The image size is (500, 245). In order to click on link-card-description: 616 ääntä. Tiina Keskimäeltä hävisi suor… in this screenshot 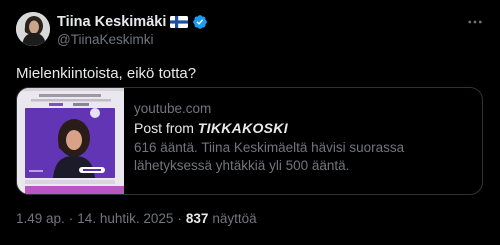, I will do `click(269, 156)`.